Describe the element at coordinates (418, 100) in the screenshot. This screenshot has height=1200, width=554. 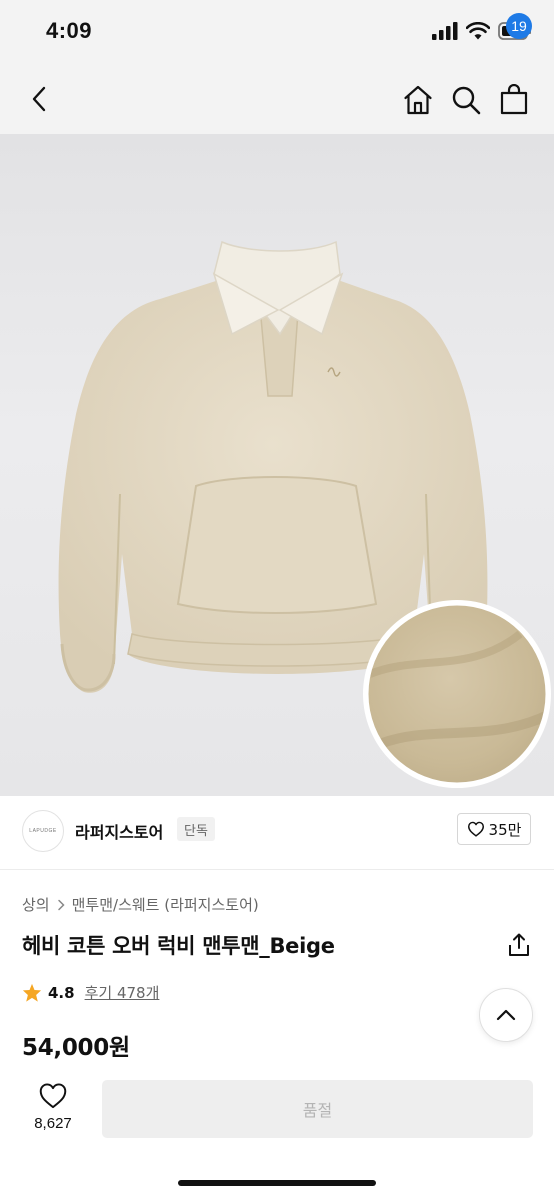
I see `home-icon` at that location.